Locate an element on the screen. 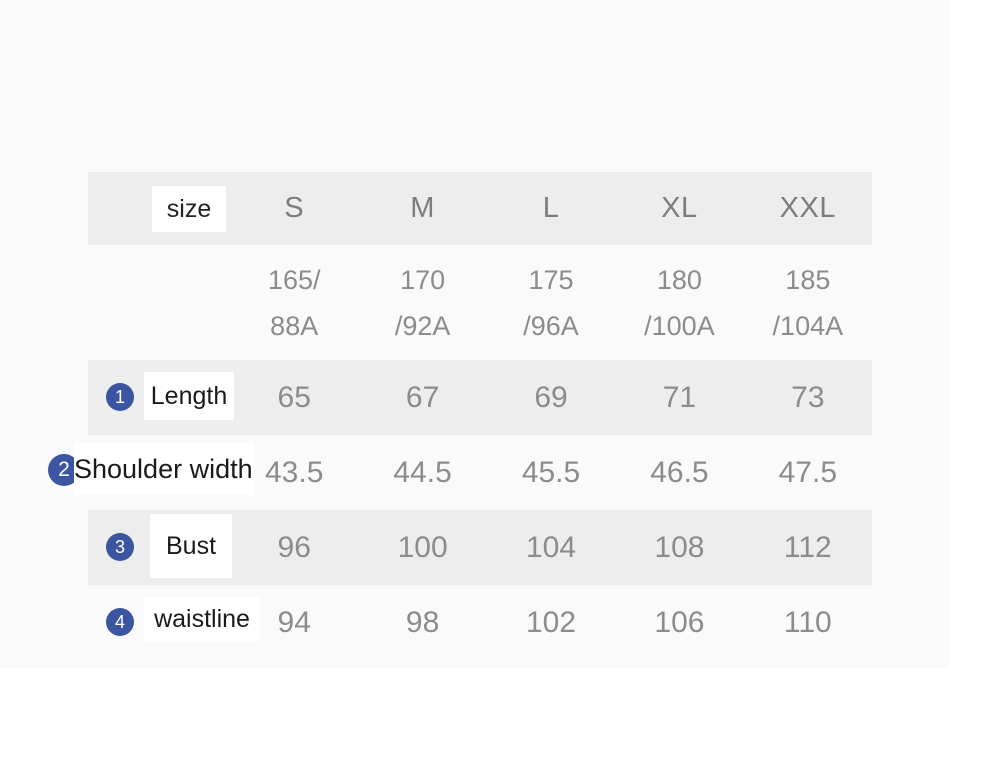  cell-bust-xl: 108 is located at coordinates (679, 547).